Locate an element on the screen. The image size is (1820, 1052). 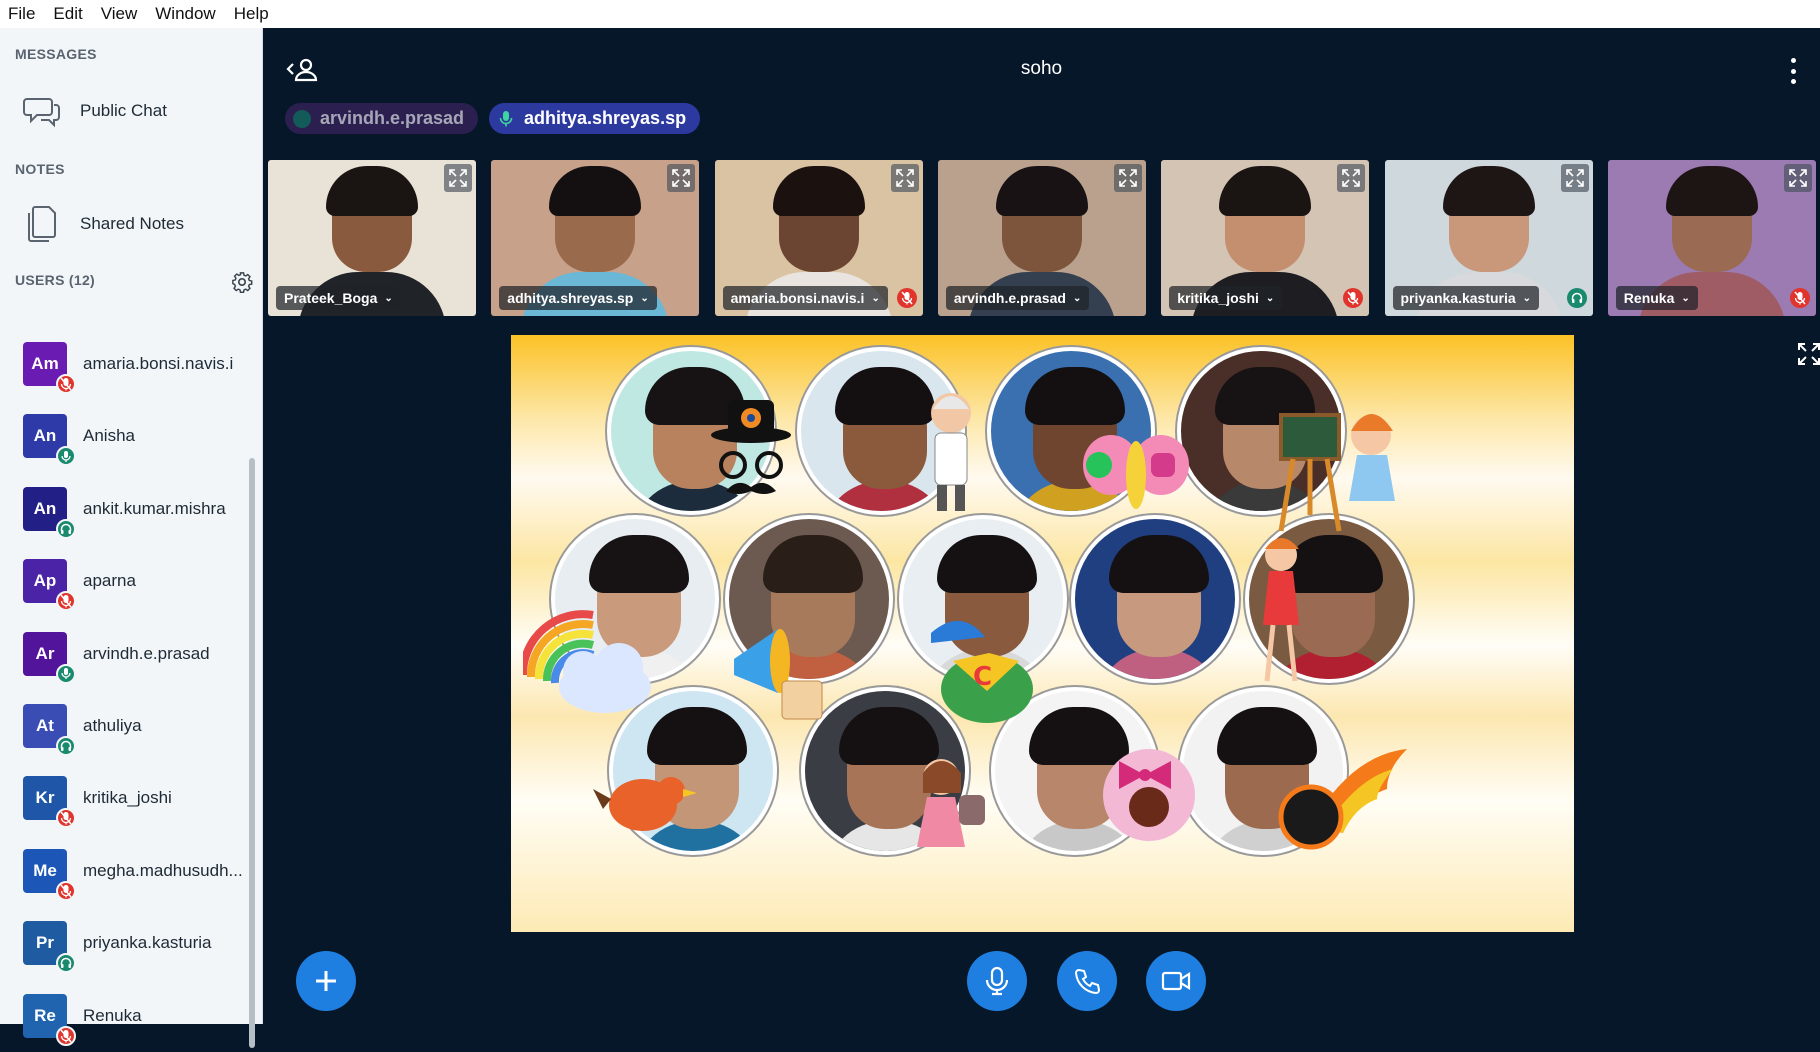
talker-indicator-icon is located at coordinates (302, 118).